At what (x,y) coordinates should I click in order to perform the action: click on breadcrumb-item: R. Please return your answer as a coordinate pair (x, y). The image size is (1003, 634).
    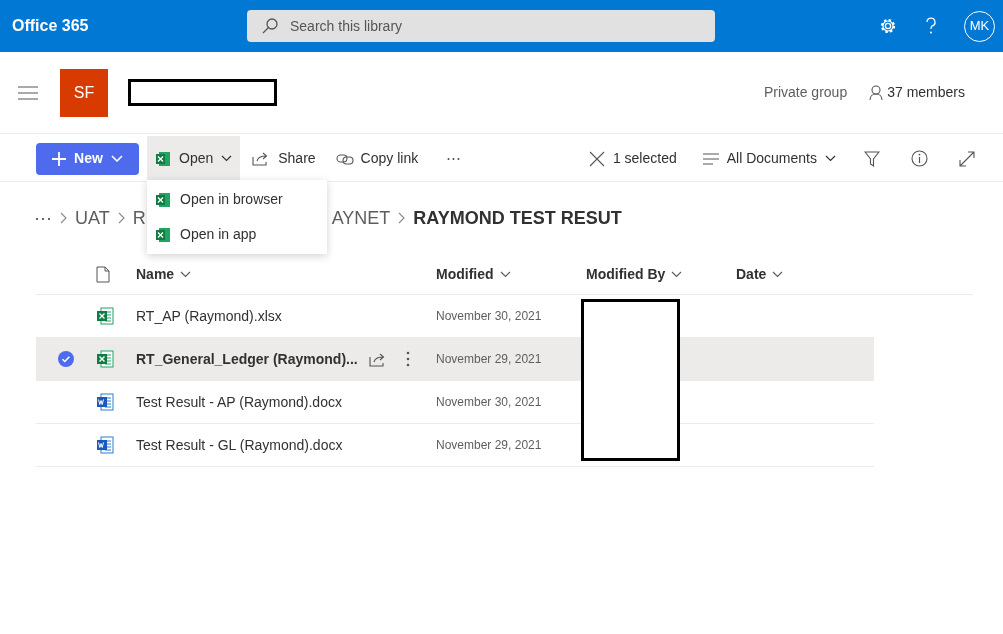
    Looking at the image, I should click on (139, 218).